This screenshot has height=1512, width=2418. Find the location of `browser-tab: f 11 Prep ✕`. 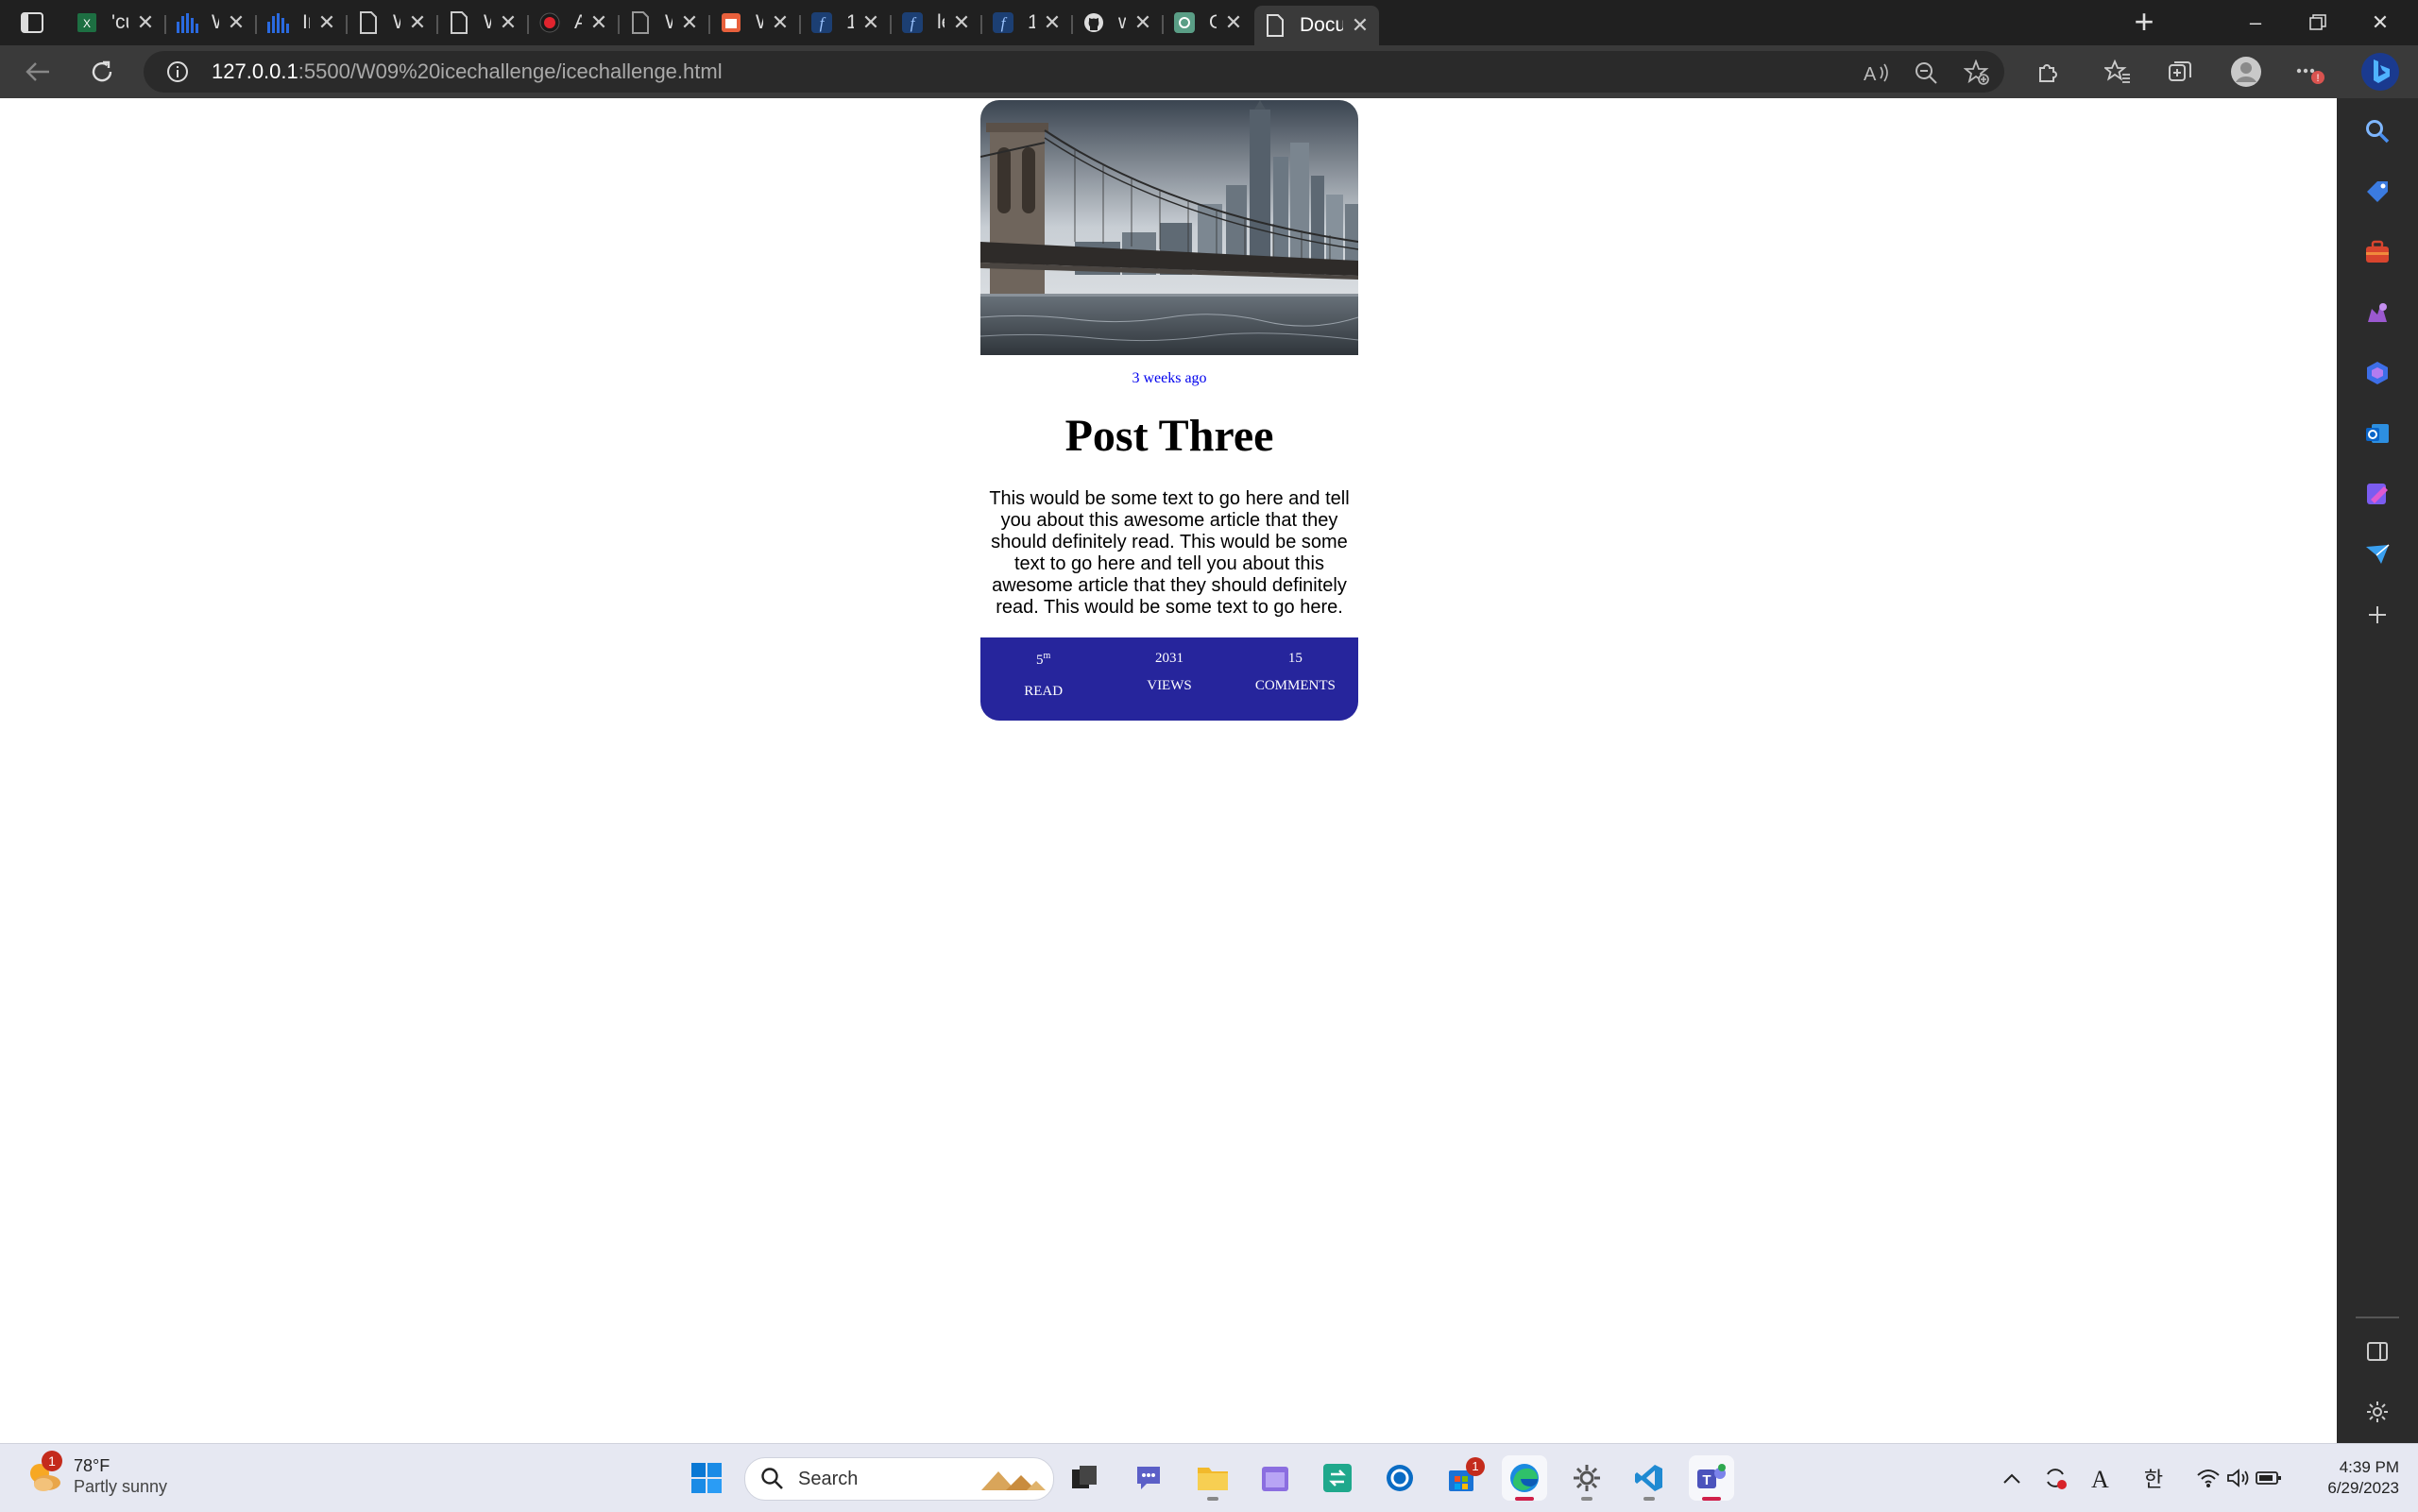

browser-tab: f 11 Prep ✕ is located at coordinates (1026, 23).